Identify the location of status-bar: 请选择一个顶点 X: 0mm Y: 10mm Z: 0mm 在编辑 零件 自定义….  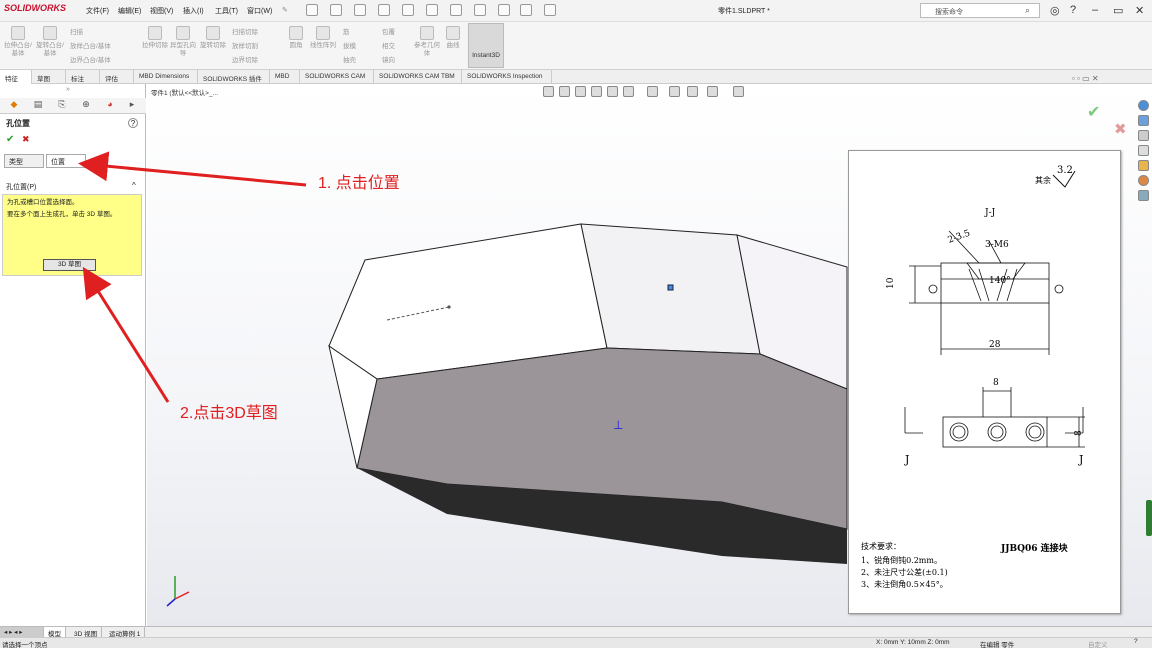
(576, 643).